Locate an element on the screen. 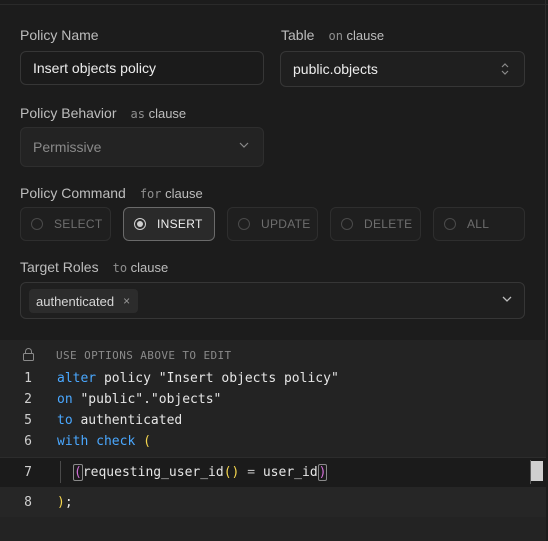  policy-name-input: Insert objects policy is located at coordinates (142, 68).